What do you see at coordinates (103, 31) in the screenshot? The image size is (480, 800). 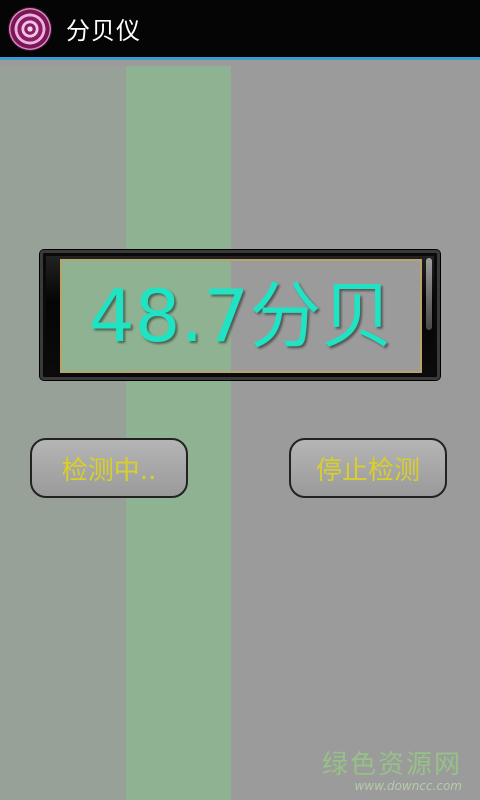 I see `app-title: 分贝仪` at bounding box center [103, 31].